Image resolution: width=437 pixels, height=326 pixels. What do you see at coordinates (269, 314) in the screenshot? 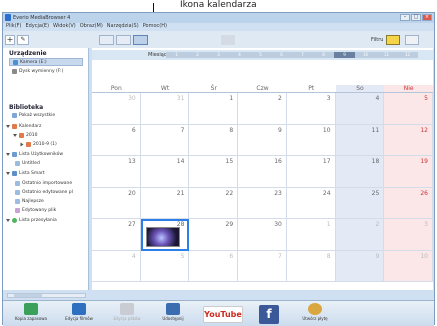
I see `facebook-button: f` at bounding box center [269, 314].